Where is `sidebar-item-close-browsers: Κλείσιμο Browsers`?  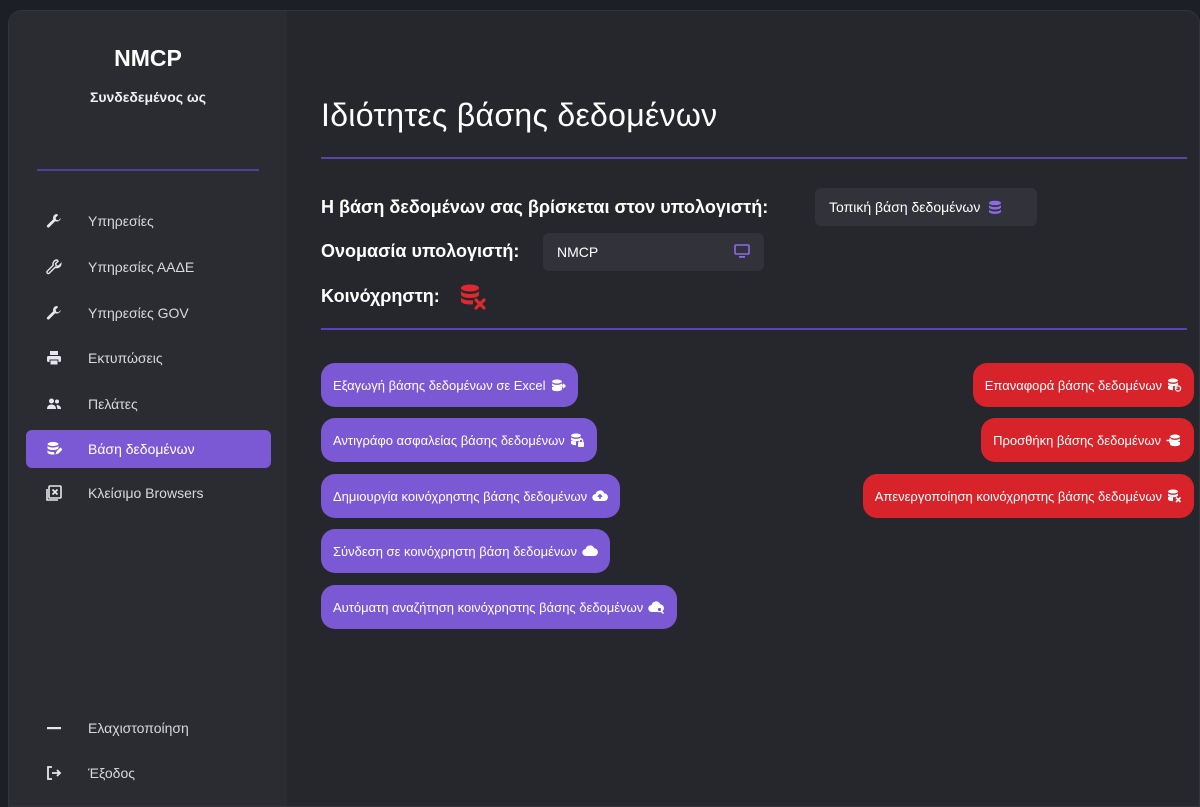
sidebar-item-close-browsers: Κλείσιμο Browsers is located at coordinates (148, 493).